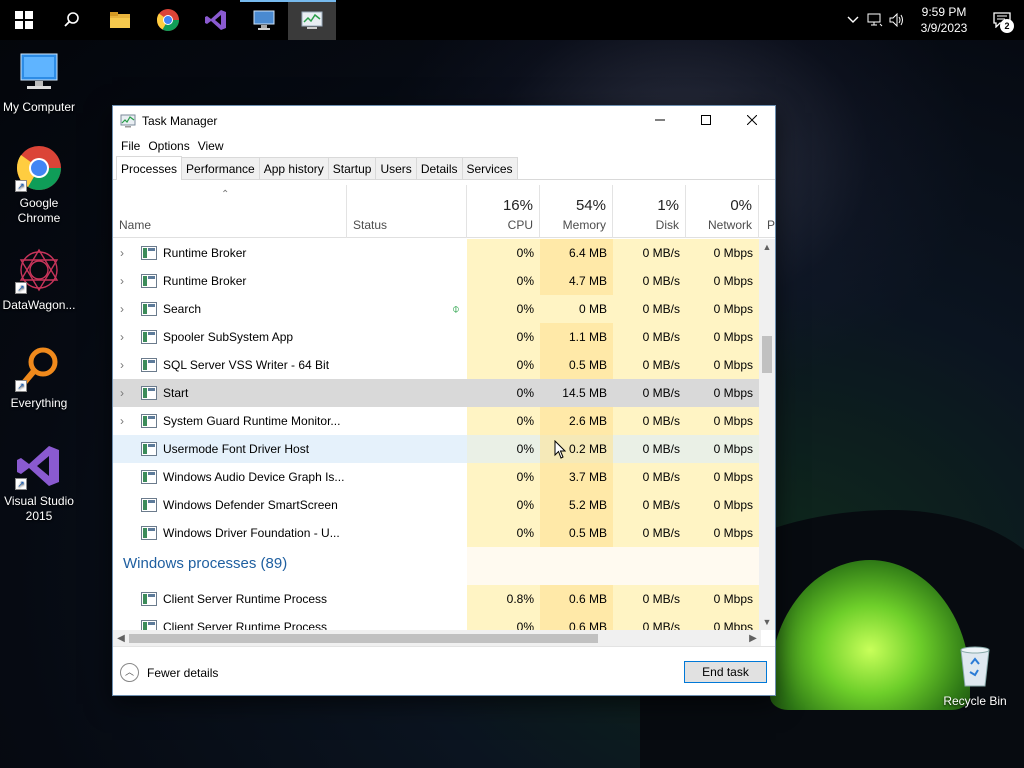  Describe the element at coordinates (520, 225) in the screenshot. I see `column-cpu-label: CPU` at that location.